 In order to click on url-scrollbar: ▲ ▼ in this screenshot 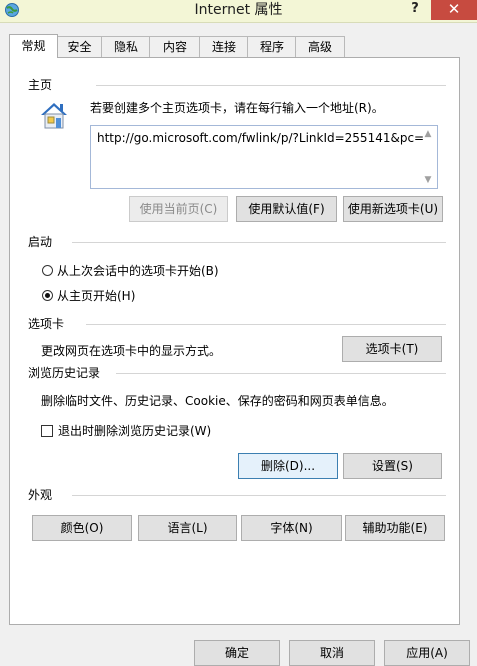, I will do `click(428, 157)`.